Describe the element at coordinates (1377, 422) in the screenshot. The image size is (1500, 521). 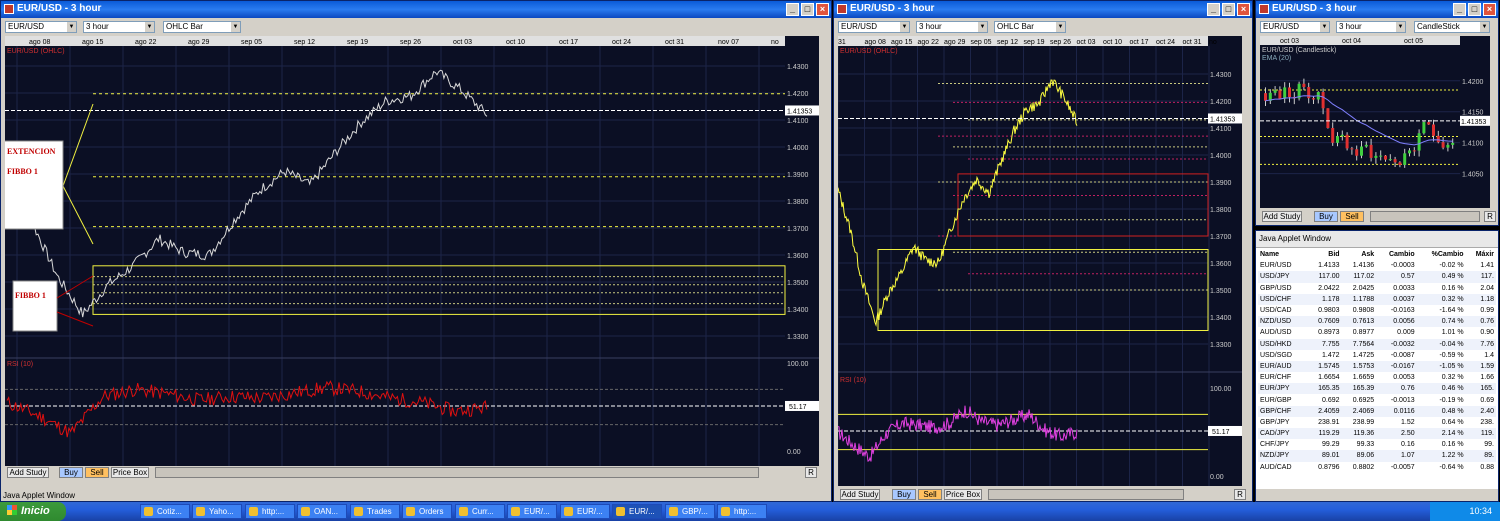
I see `table-row: GBP/JPY 238.91 238.99 1.52 0.64 % 238.` at that location.